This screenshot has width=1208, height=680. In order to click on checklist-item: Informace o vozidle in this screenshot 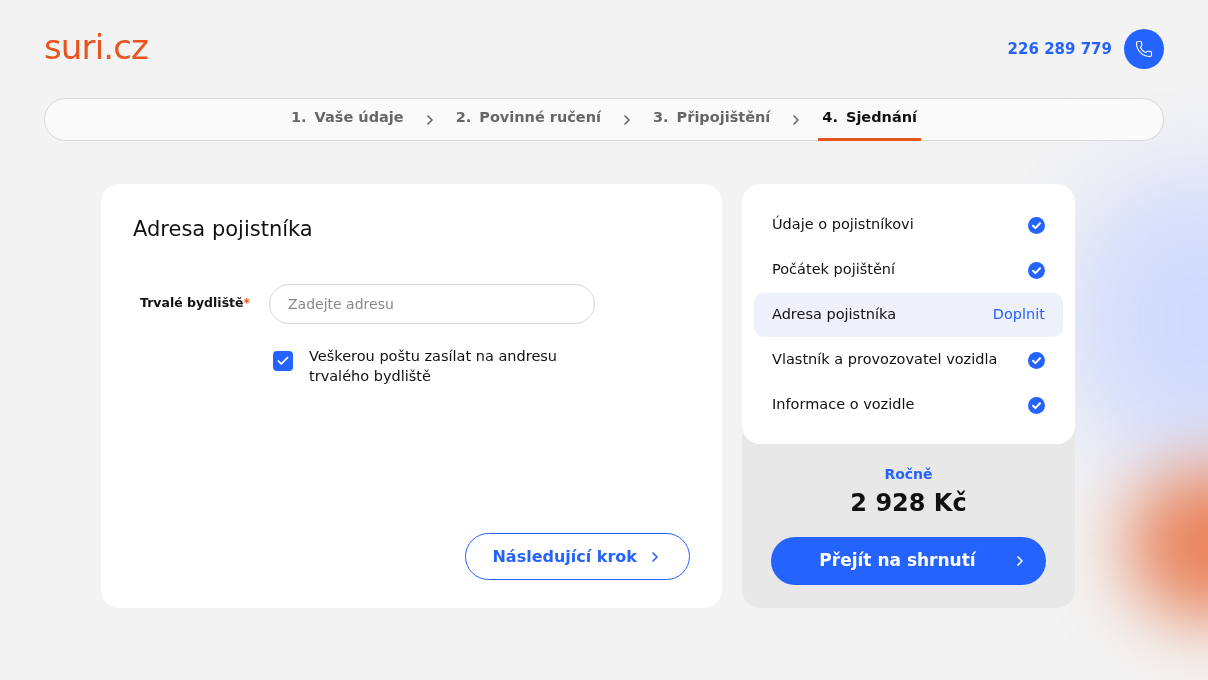, I will do `click(908, 405)`.